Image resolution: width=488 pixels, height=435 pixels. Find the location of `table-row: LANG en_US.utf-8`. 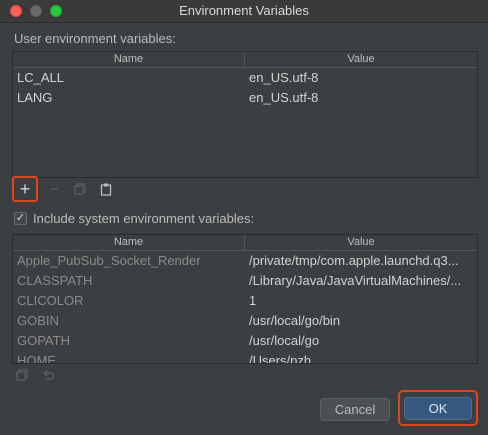

table-row: LANG en_US.utf-8 is located at coordinates (245, 98).